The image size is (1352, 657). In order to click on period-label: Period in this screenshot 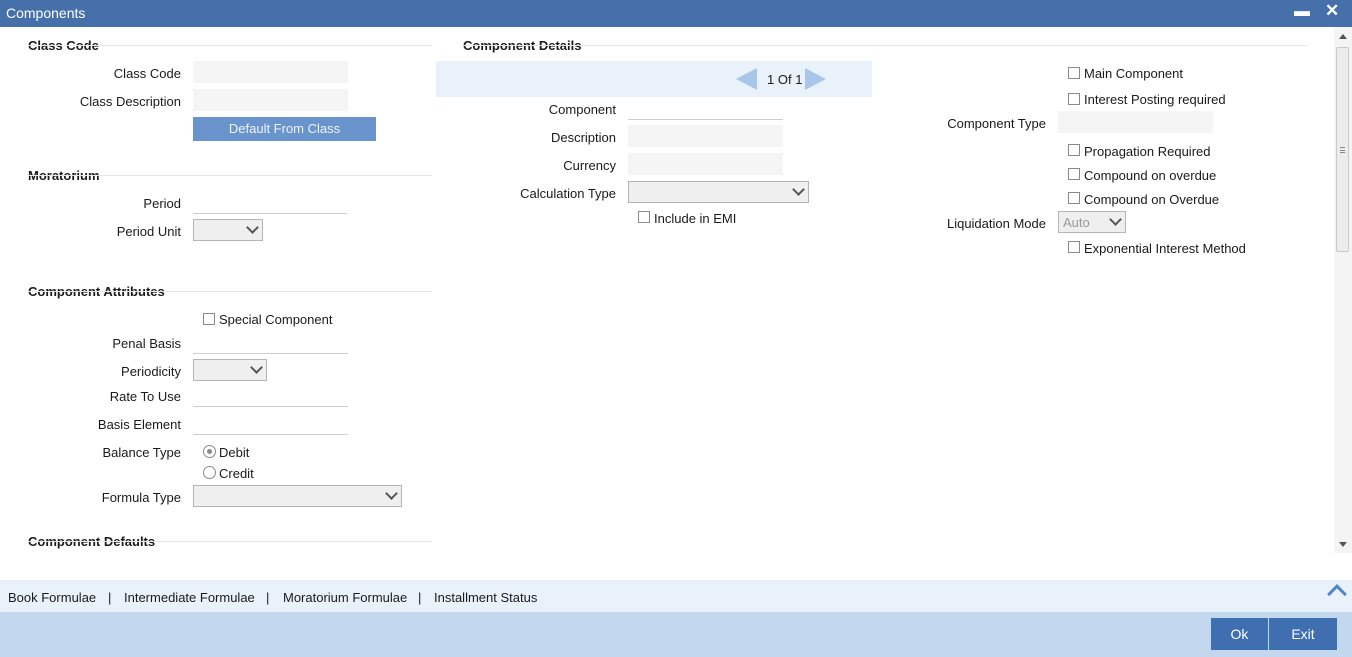, I will do `click(162, 203)`.